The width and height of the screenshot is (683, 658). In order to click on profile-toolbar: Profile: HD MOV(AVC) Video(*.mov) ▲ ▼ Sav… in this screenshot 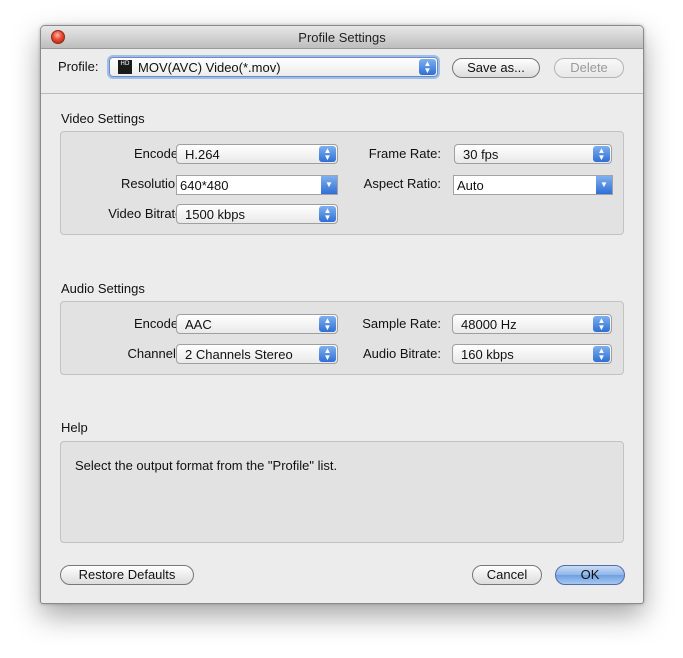, I will do `click(342, 71)`.